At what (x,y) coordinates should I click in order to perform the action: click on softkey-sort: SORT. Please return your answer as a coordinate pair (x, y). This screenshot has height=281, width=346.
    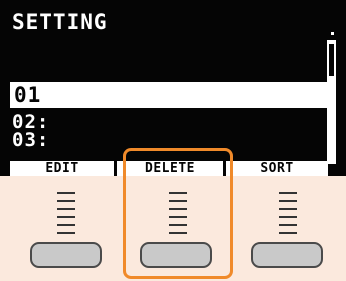
    Looking at the image, I should click on (277, 168).